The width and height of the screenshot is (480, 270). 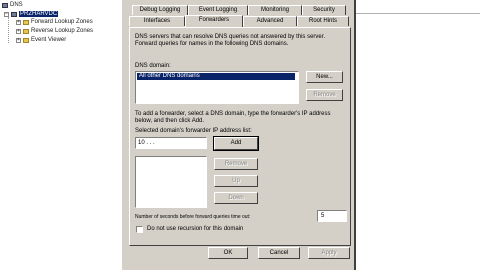 What do you see at coordinates (49, 40) in the screenshot?
I see `tree-item-label: Event Viewer` at bounding box center [49, 40].